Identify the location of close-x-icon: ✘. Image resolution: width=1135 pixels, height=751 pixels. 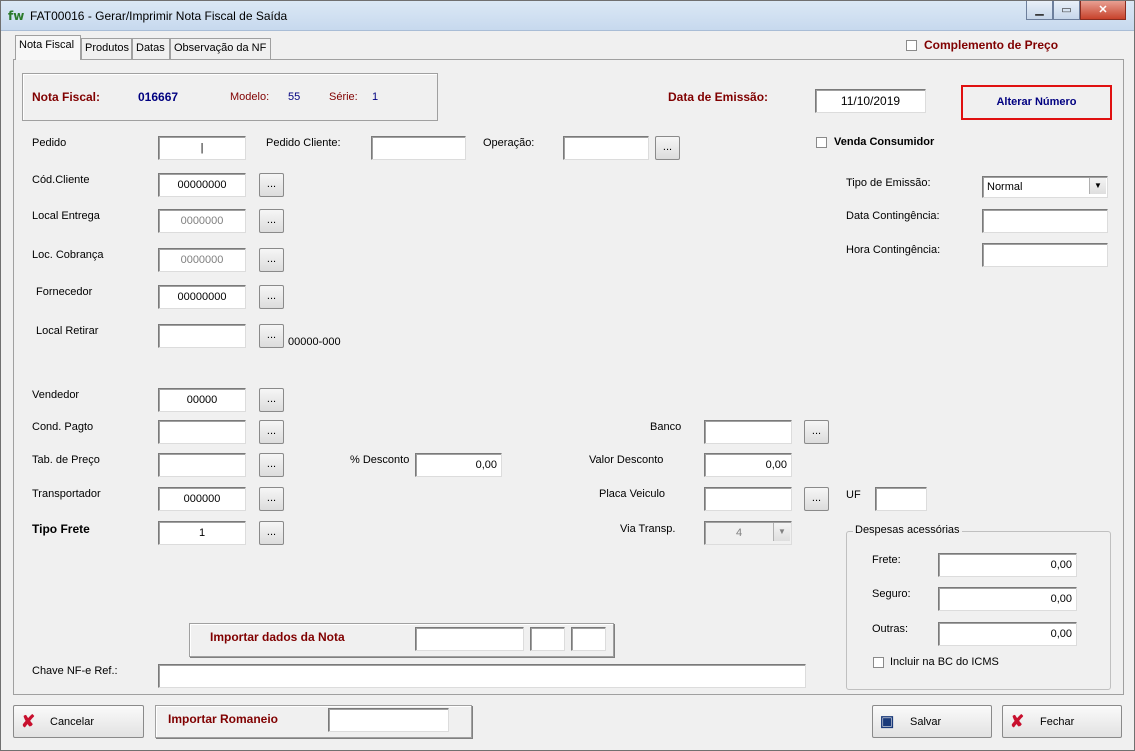
(1017, 721).